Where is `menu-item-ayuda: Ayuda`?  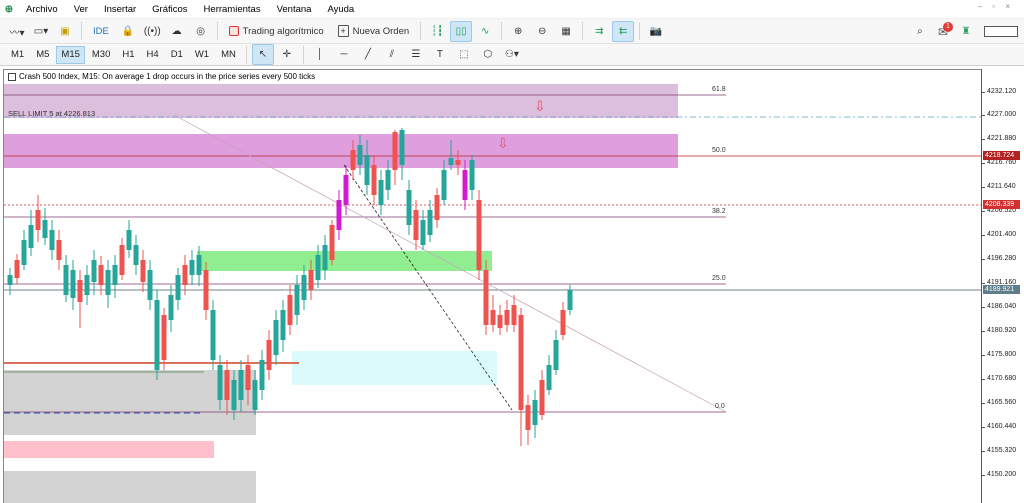
menu-item-ayuda: Ayuda is located at coordinates (340, 9).